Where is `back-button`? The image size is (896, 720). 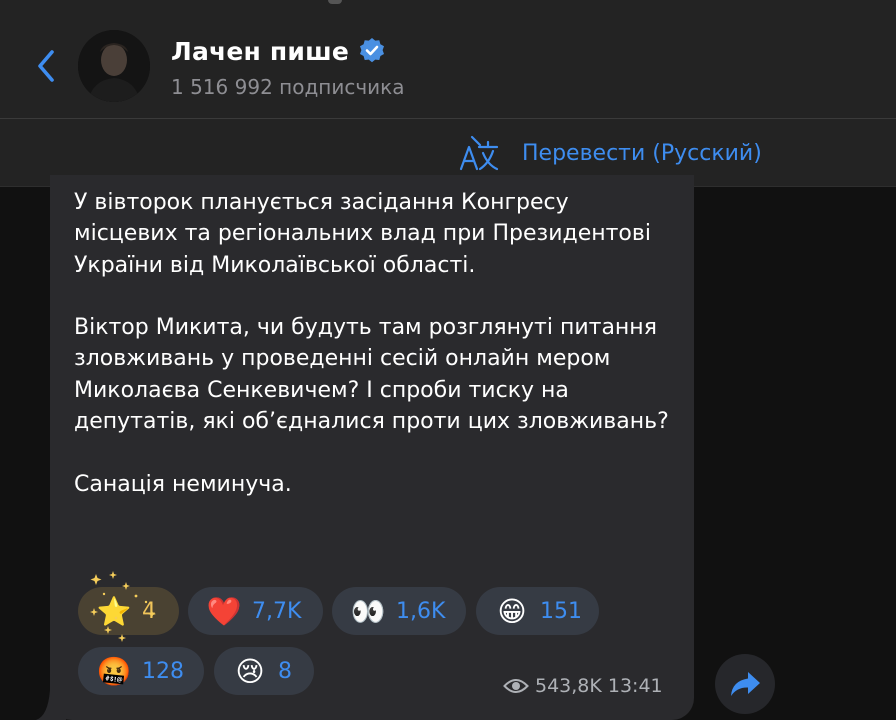
back-button is located at coordinates (47, 66).